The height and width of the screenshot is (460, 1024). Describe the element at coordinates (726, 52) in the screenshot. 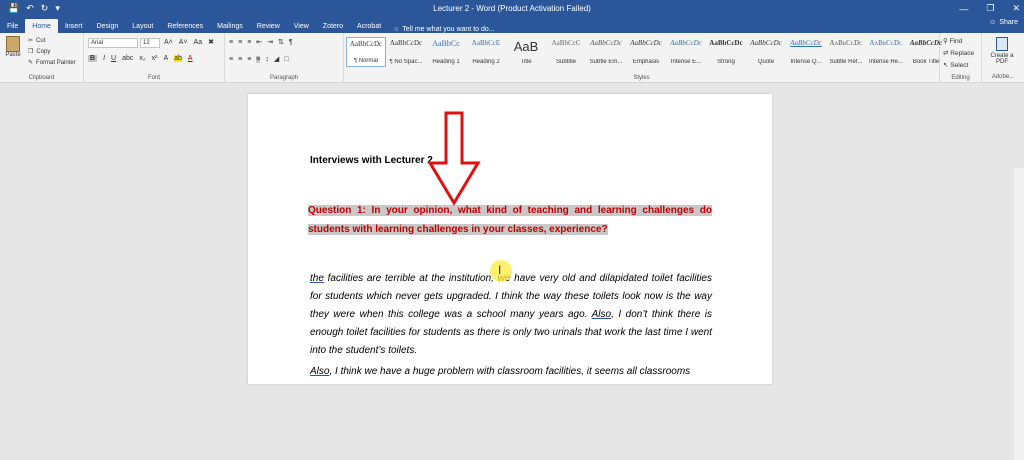

I see `style-strong: AaBbCcDc Strong` at that location.